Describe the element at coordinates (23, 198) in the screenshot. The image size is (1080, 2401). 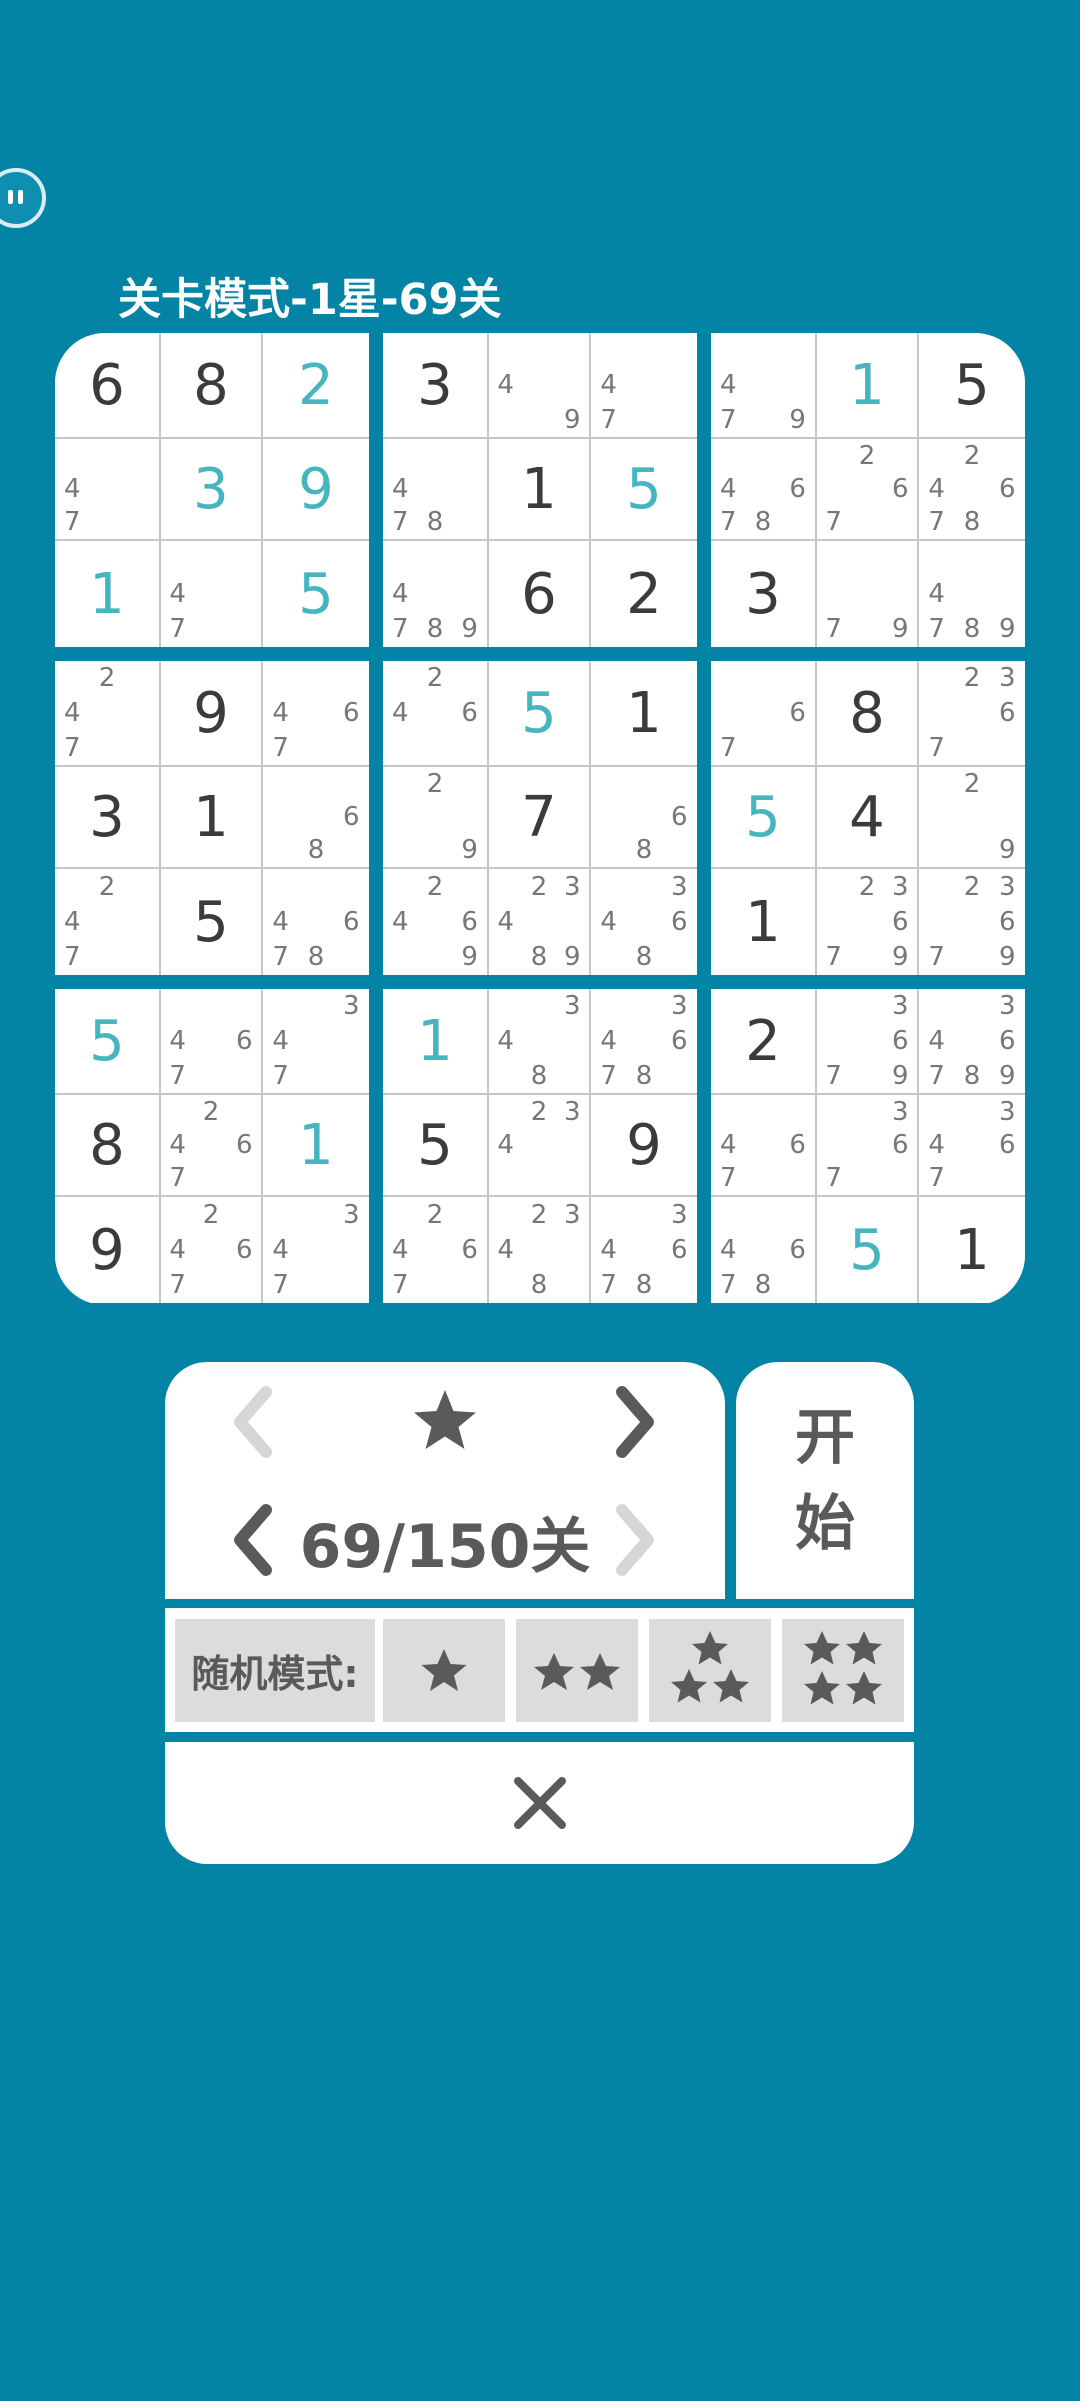
I see `pause-button` at that location.